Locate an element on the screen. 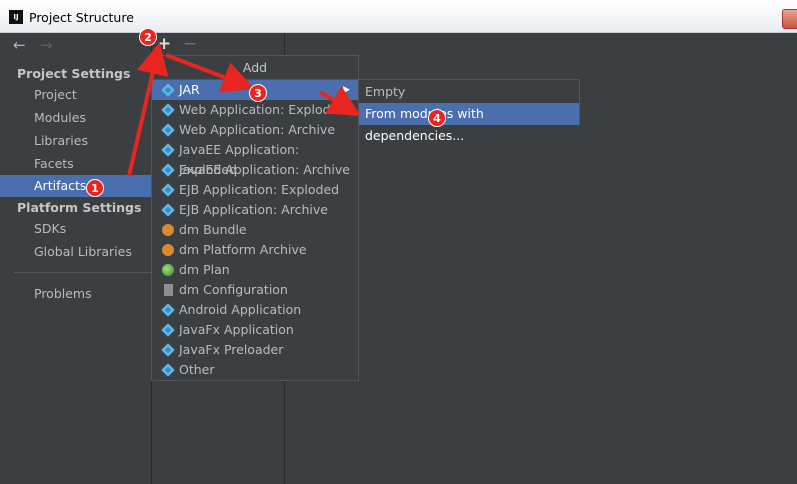 The height and width of the screenshot is (484, 797). sidebar-item-global-libraries: Global Libraries is located at coordinates (75, 252).